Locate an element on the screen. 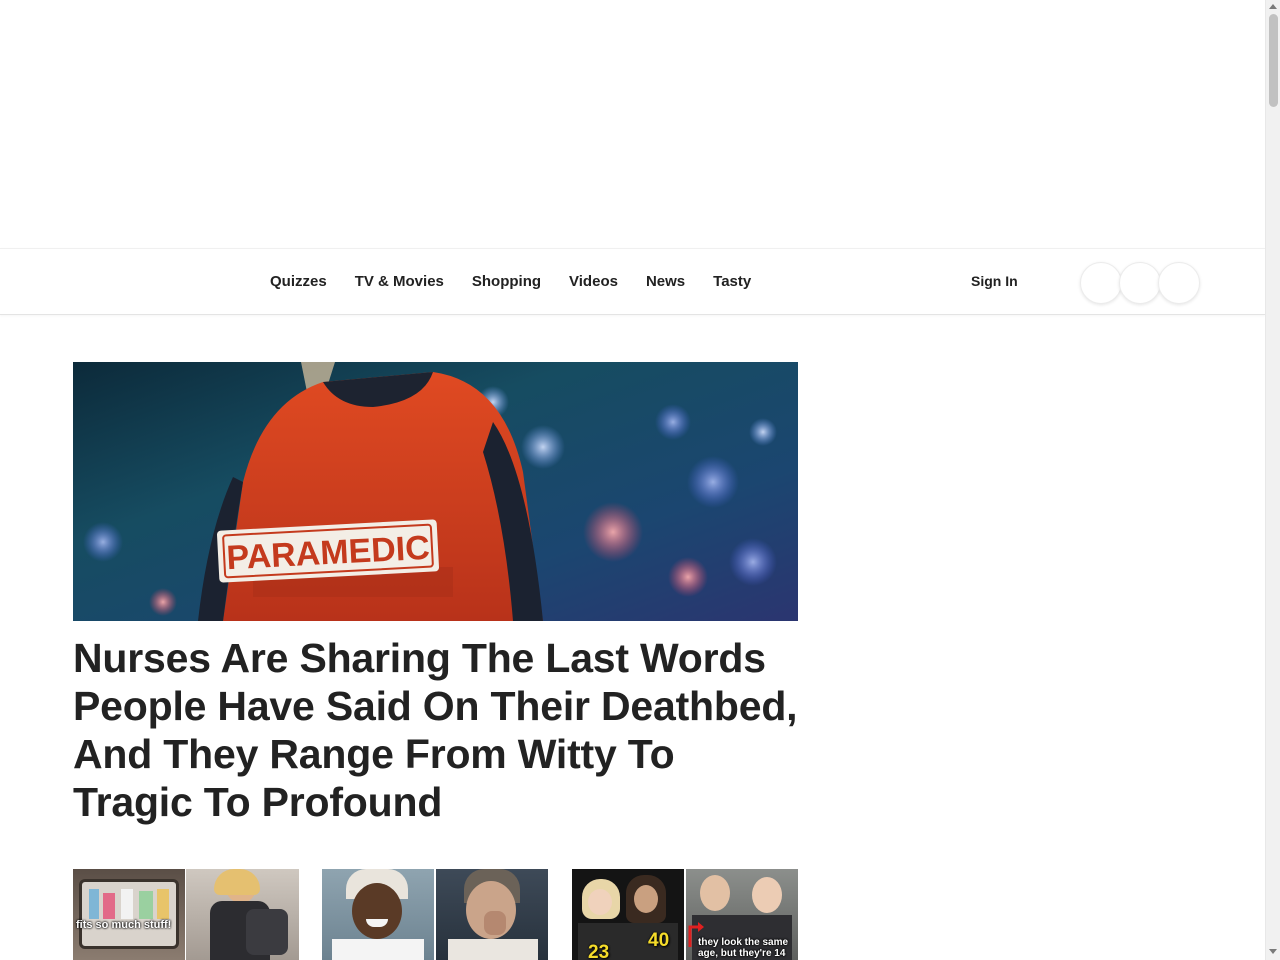 This screenshot has width=1280, height=960. search-circle-button is located at coordinates (1140, 283).